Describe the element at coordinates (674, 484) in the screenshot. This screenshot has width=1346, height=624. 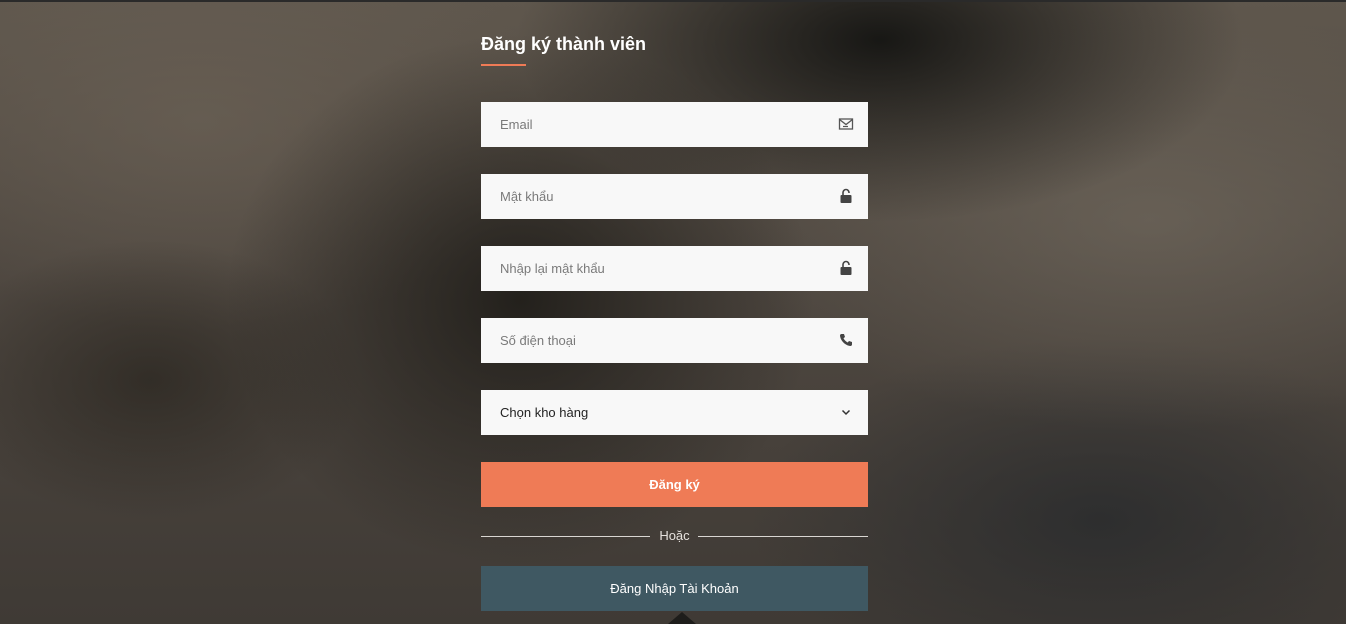
I see `register-button: Đăng ký` at that location.